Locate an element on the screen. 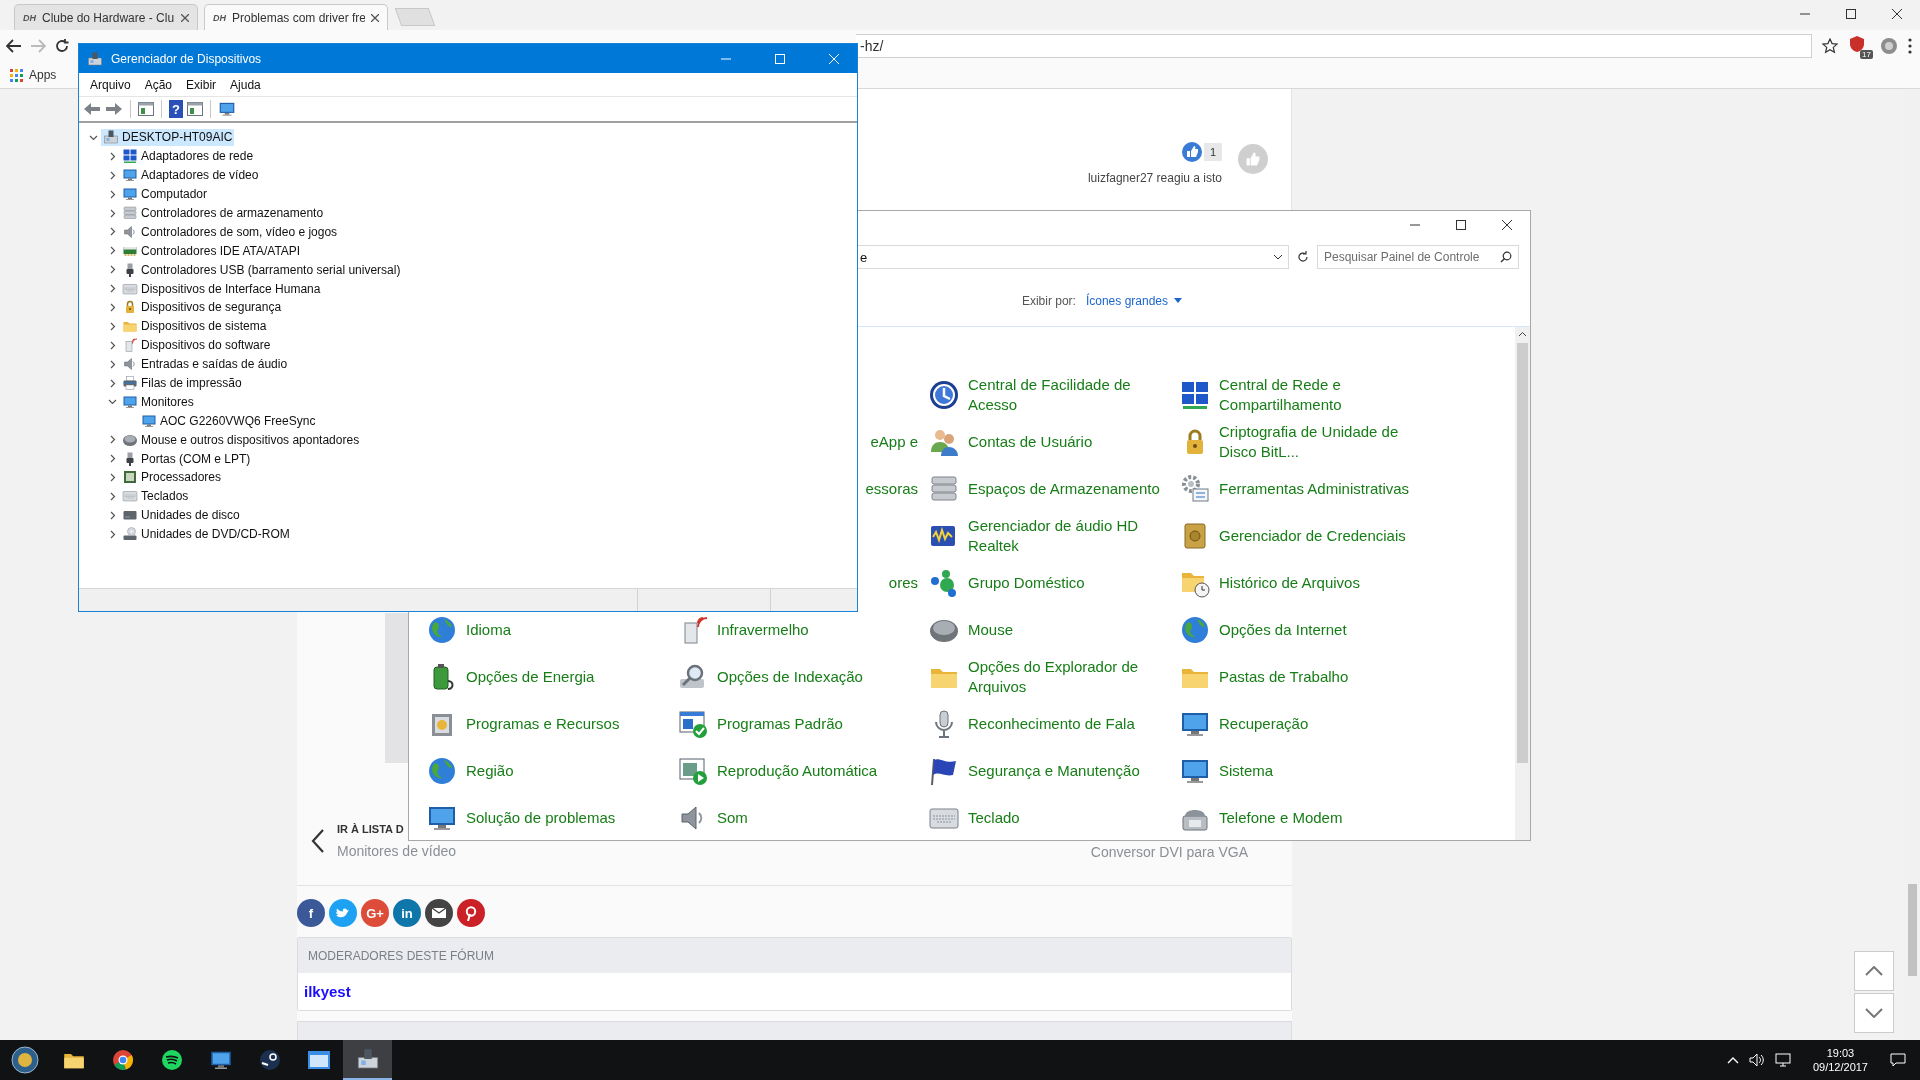 The image size is (1920, 1080). tree-item: Teclados is located at coordinates (155, 496).